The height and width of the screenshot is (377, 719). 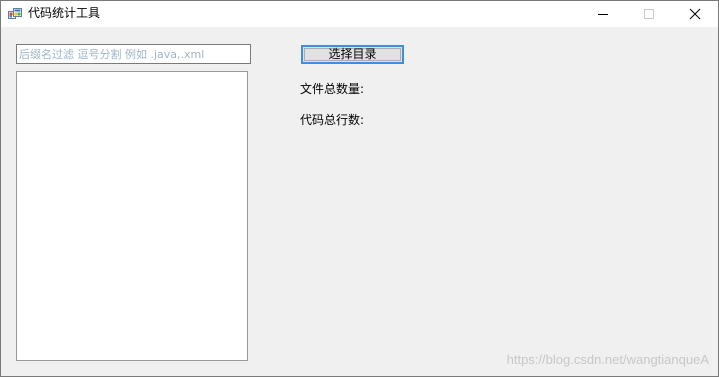 I want to click on choose-directory-label: 选择目录, so click(x=352, y=54).